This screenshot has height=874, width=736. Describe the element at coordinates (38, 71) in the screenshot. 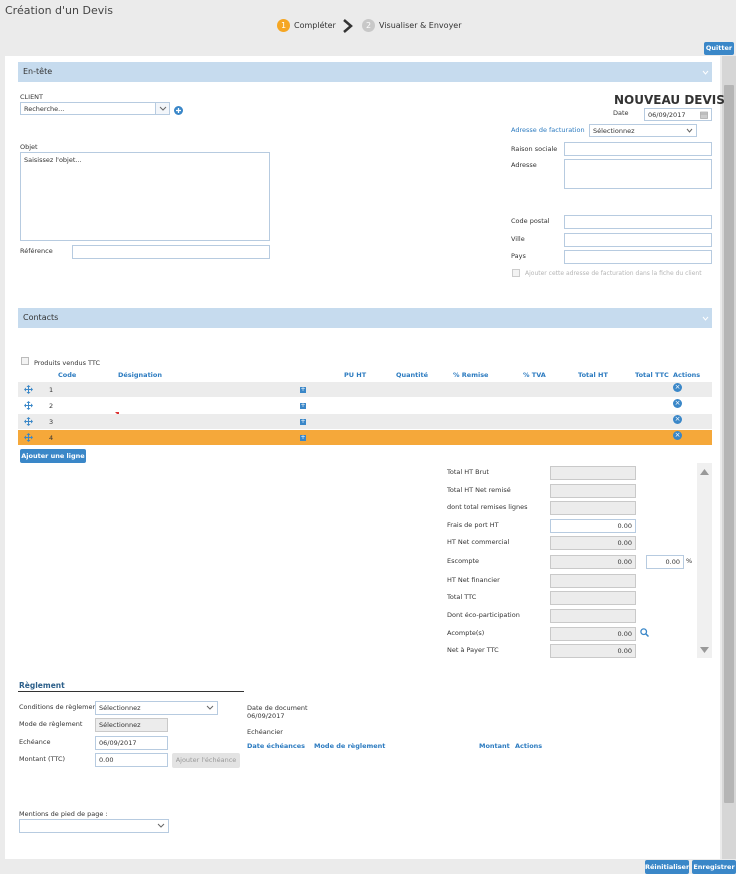

I see `entete-section-title: En-tête` at that location.